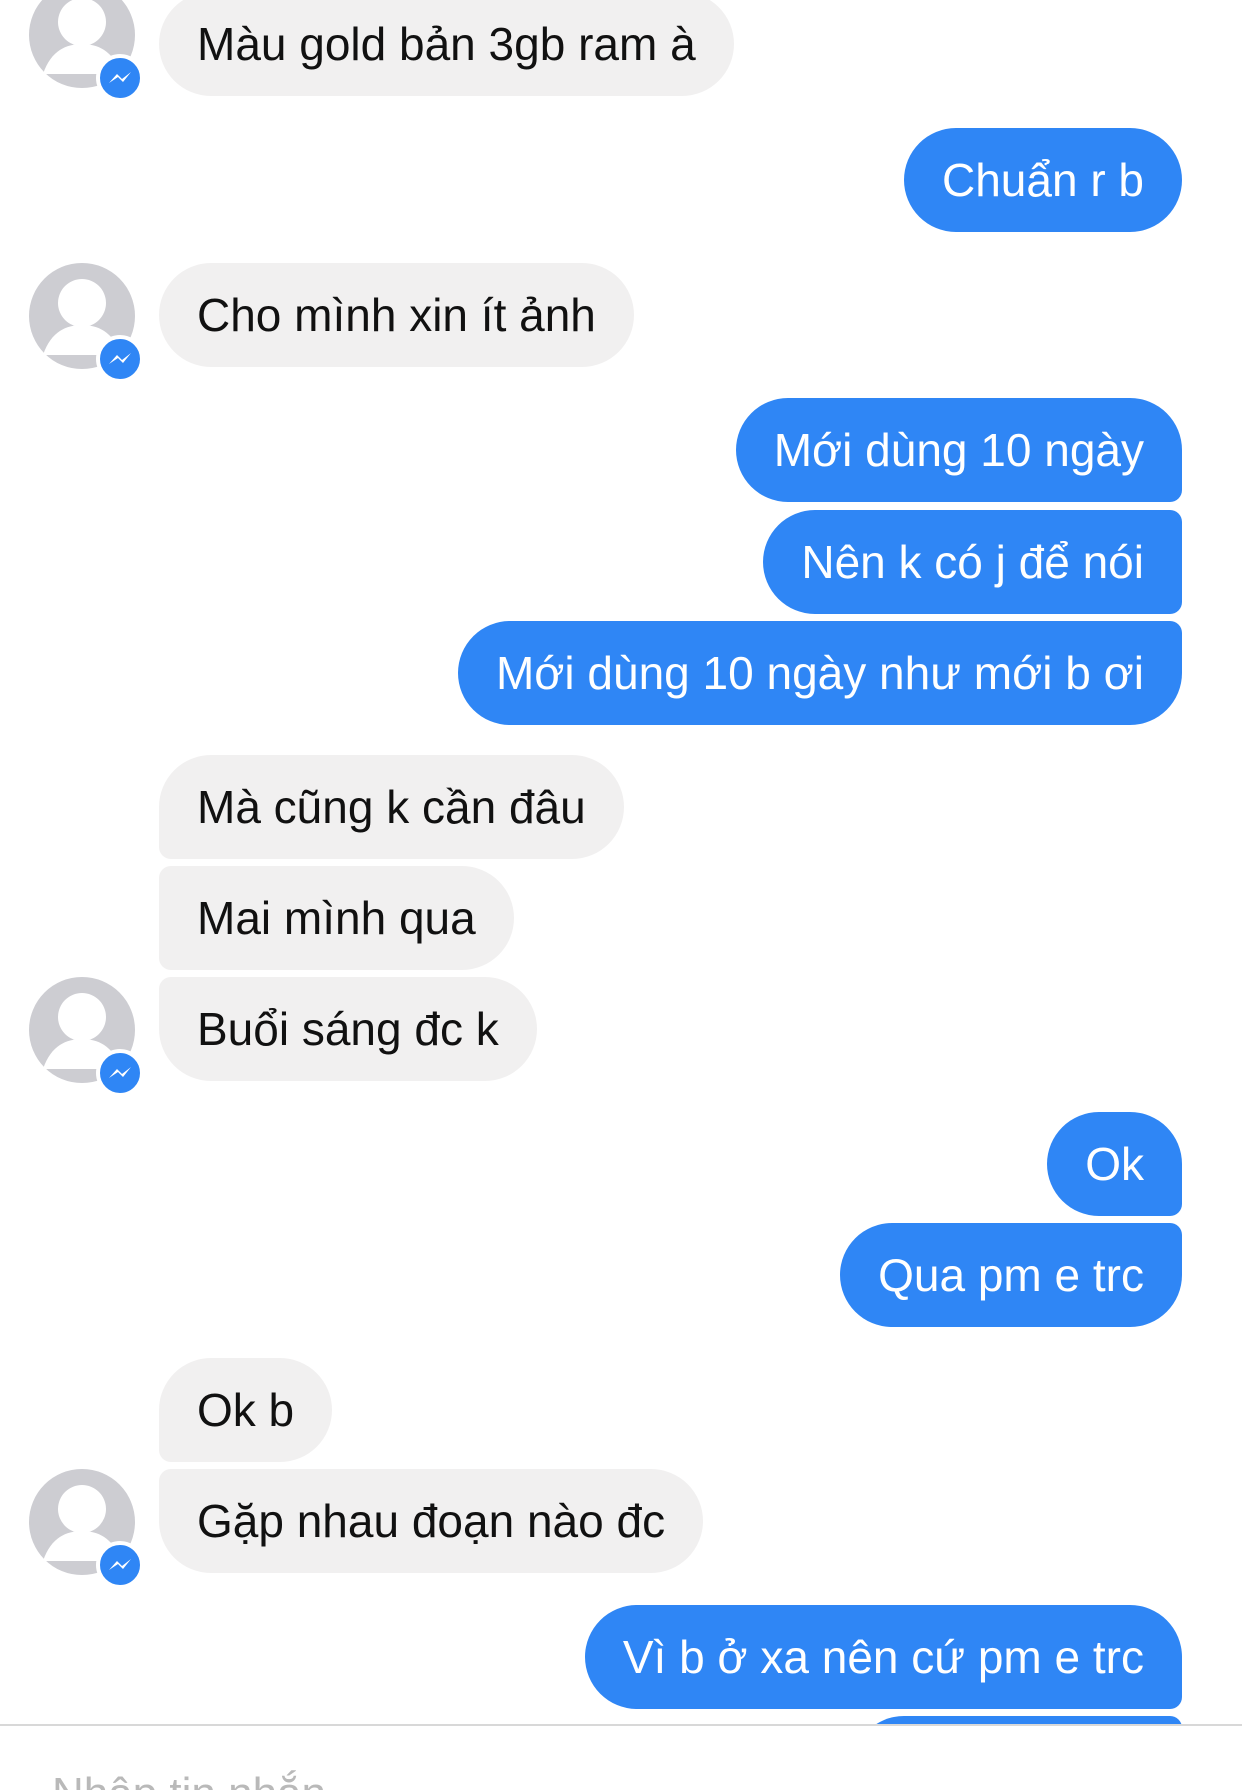  Describe the element at coordinates (1042, 180) in the screenshot. I see `message-bubble-outgoing: Chuẩn r b` at that location.